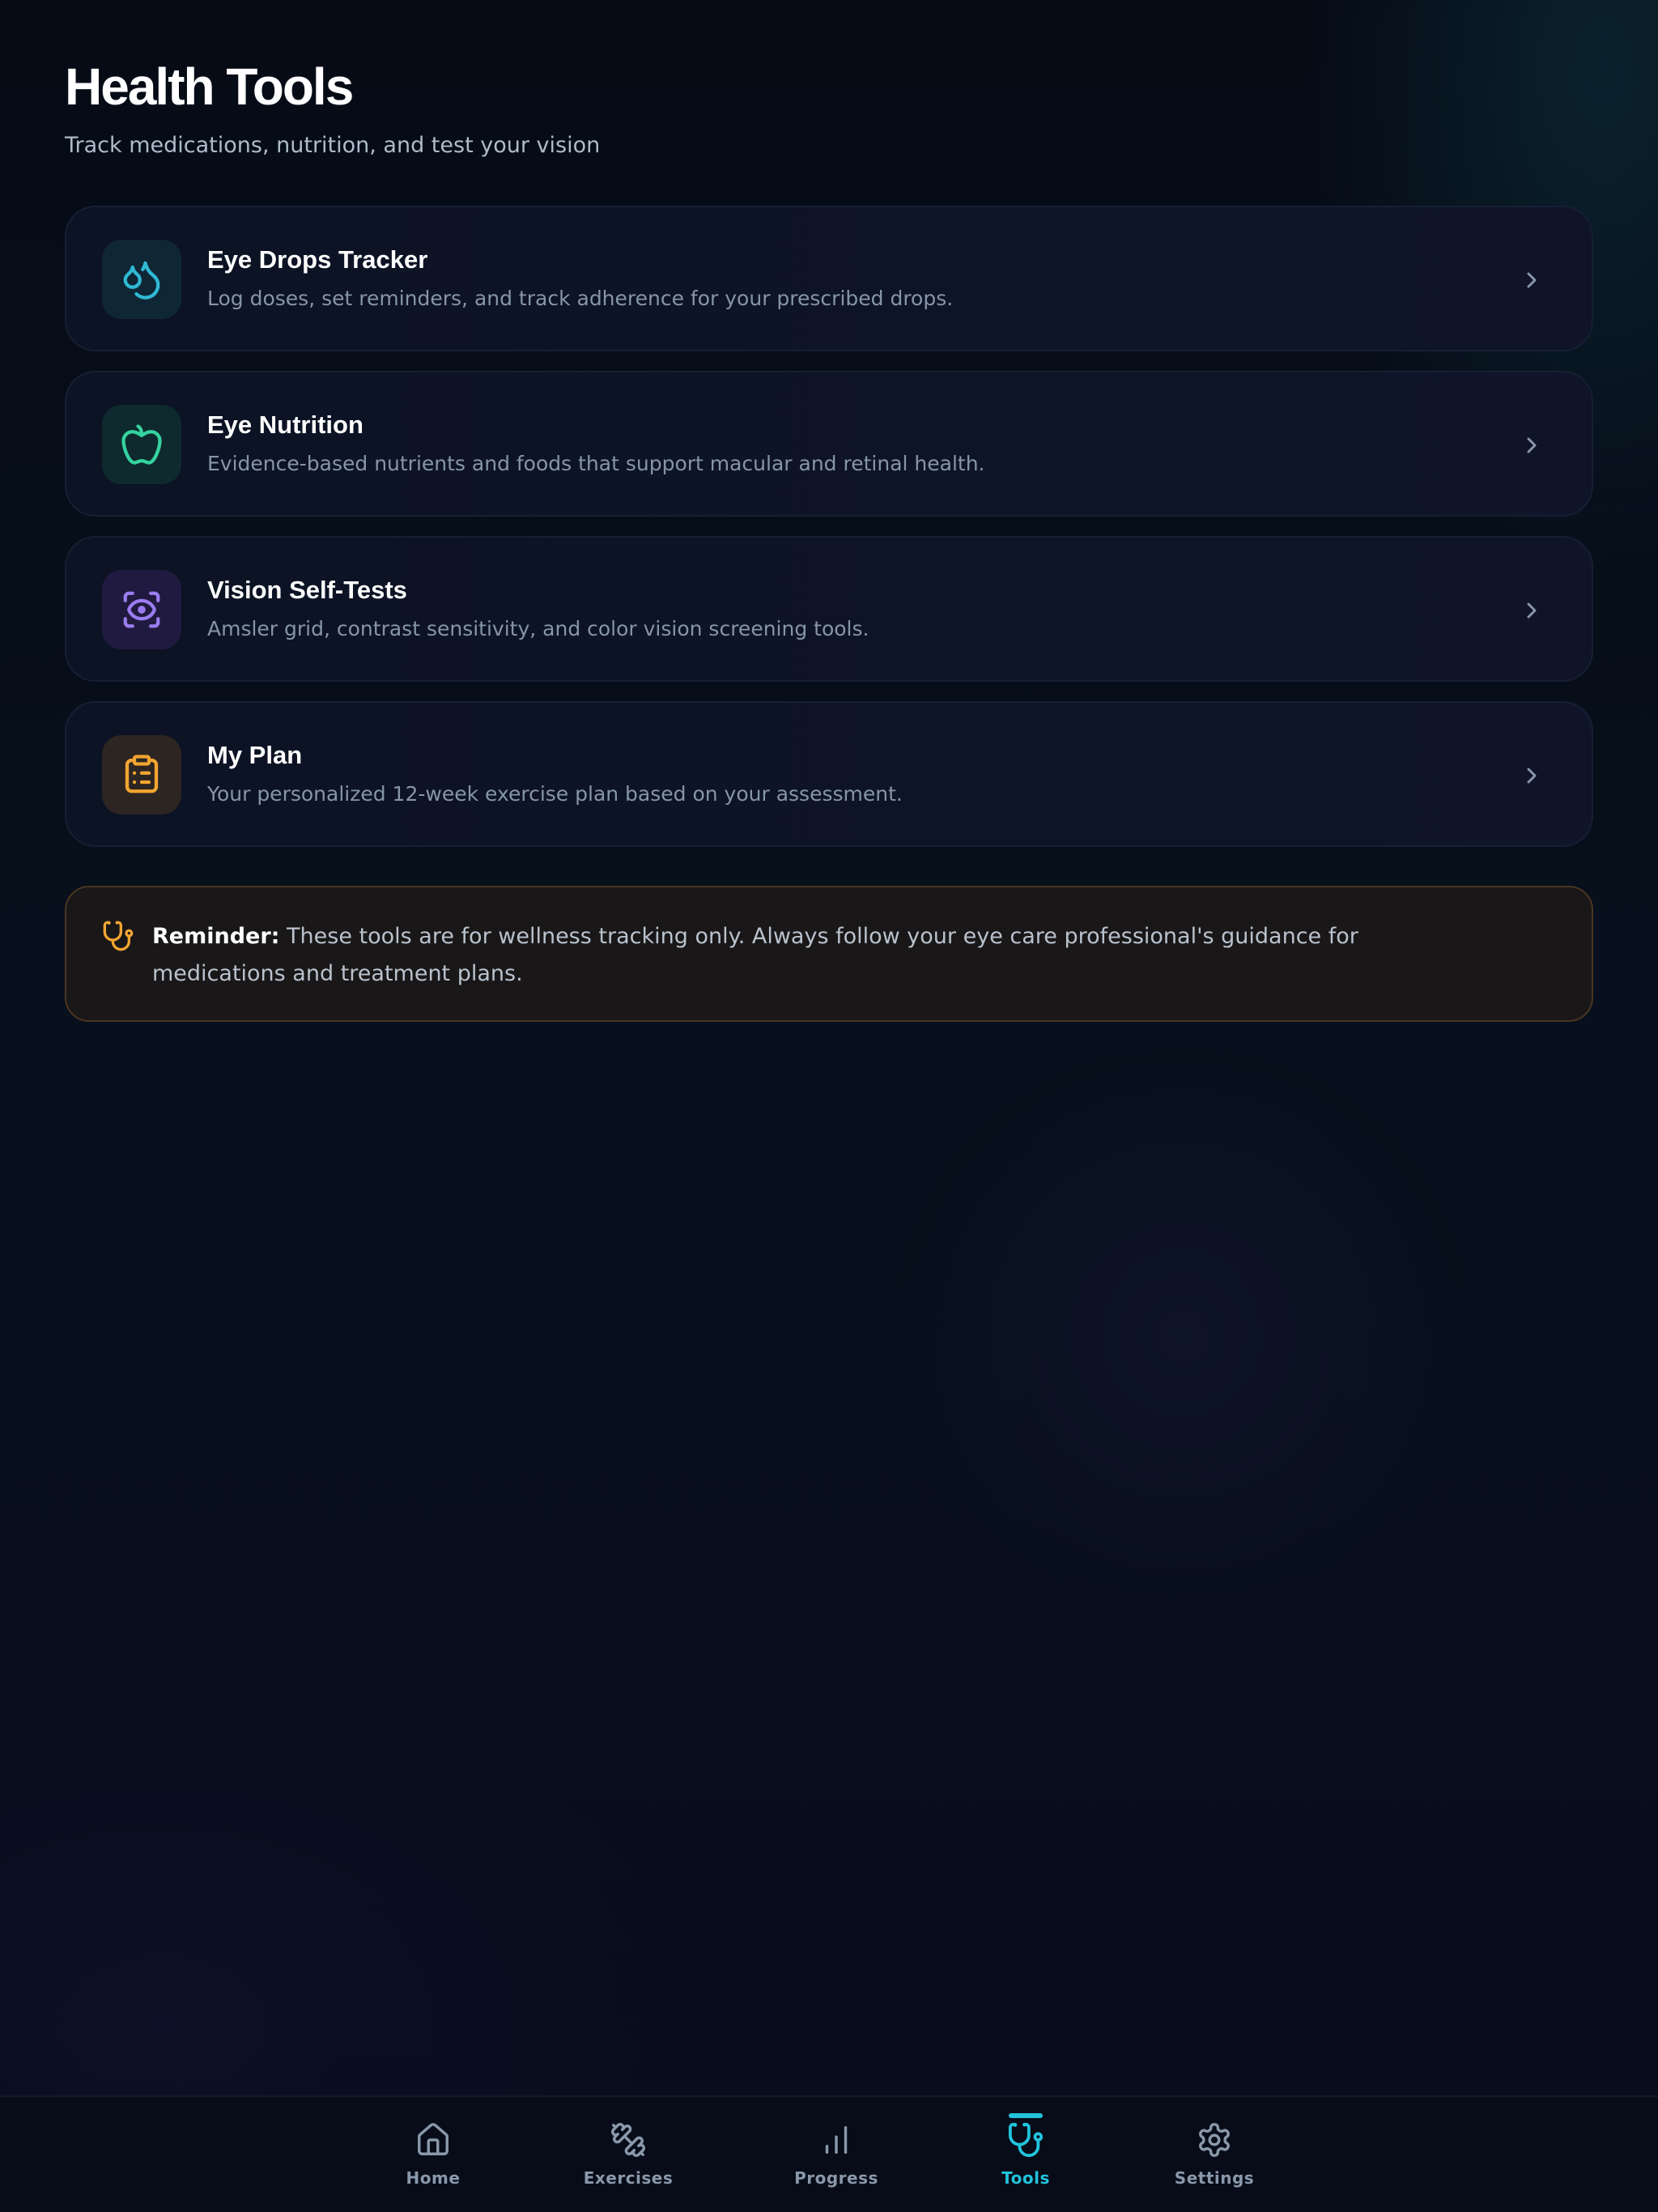 The width and height of the screenshot is (1658, 2212). What do you see at coordinates (433, 2139) in the screenshot?
I see `home-icon` at bounding box center [433, 2139].